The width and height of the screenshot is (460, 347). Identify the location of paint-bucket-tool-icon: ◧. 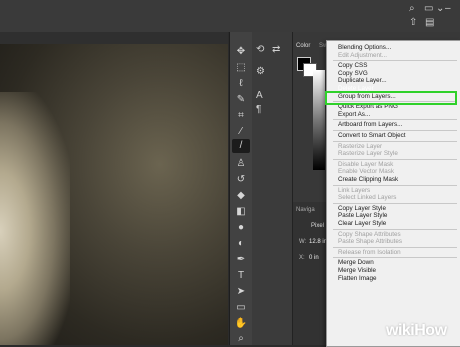
(241, 212).